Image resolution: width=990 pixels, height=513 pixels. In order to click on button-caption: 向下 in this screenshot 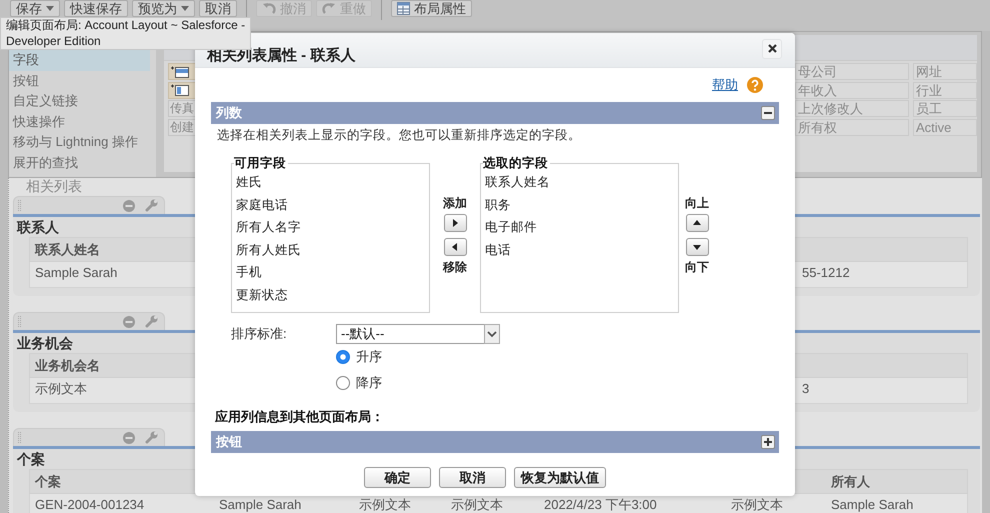, I will do `click(697, 267)`.